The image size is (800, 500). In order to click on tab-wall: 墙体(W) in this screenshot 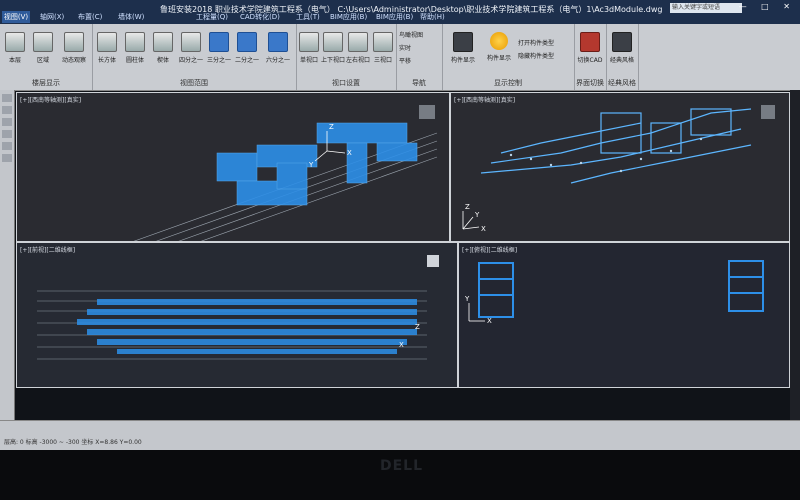, I will do `click(131, 17)`.